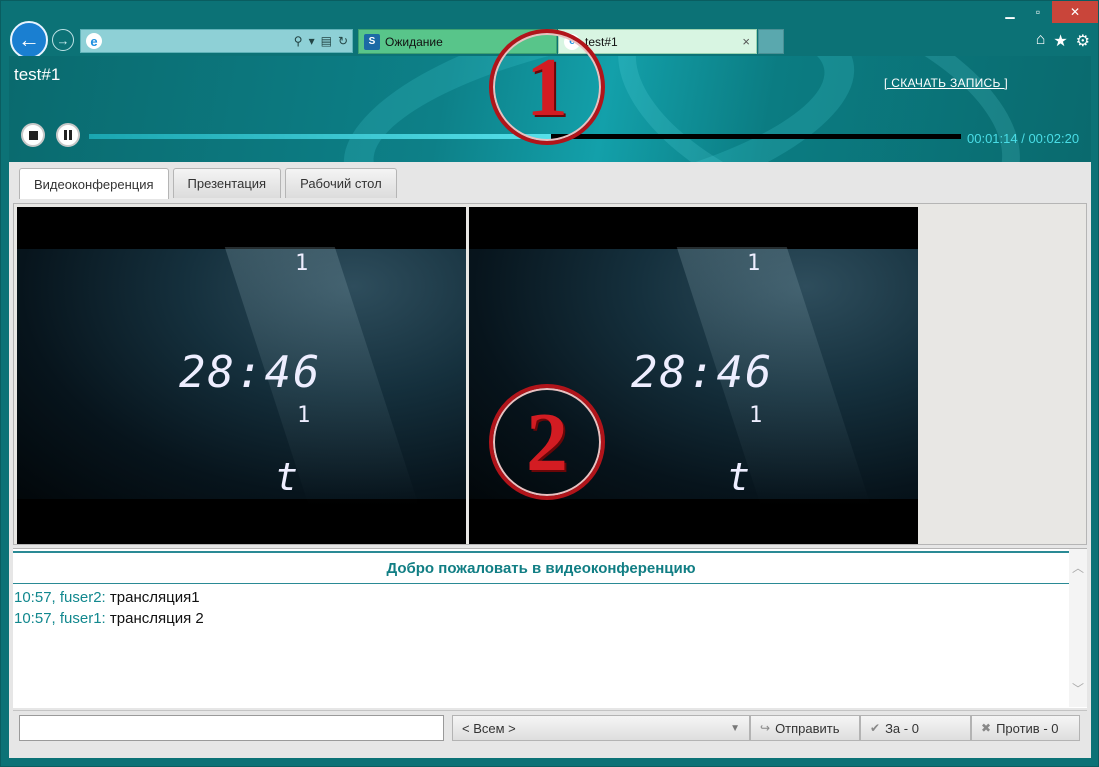  I want to click on stop-button, so click(33, 135).